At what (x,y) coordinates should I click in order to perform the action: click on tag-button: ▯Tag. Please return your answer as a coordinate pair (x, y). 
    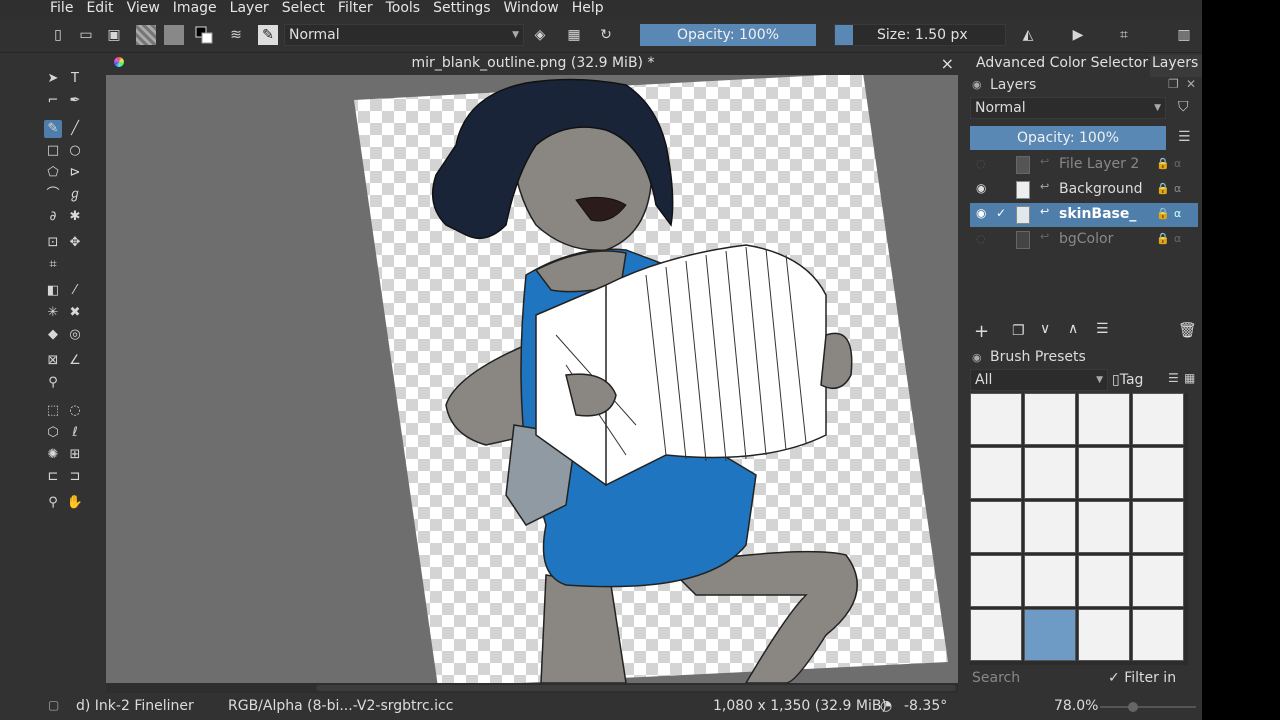
    Looking at the image, I should click on (1137, 380).